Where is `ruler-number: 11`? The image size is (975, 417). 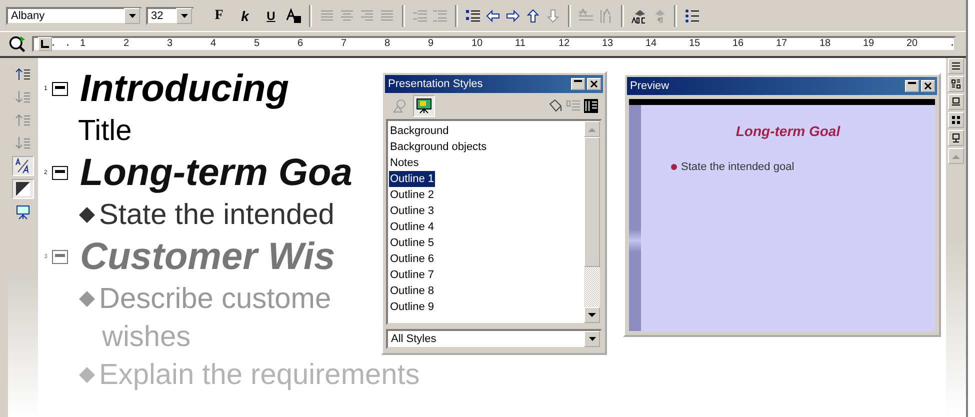 ruler-number: 11 is located at coordinates (520, 43).